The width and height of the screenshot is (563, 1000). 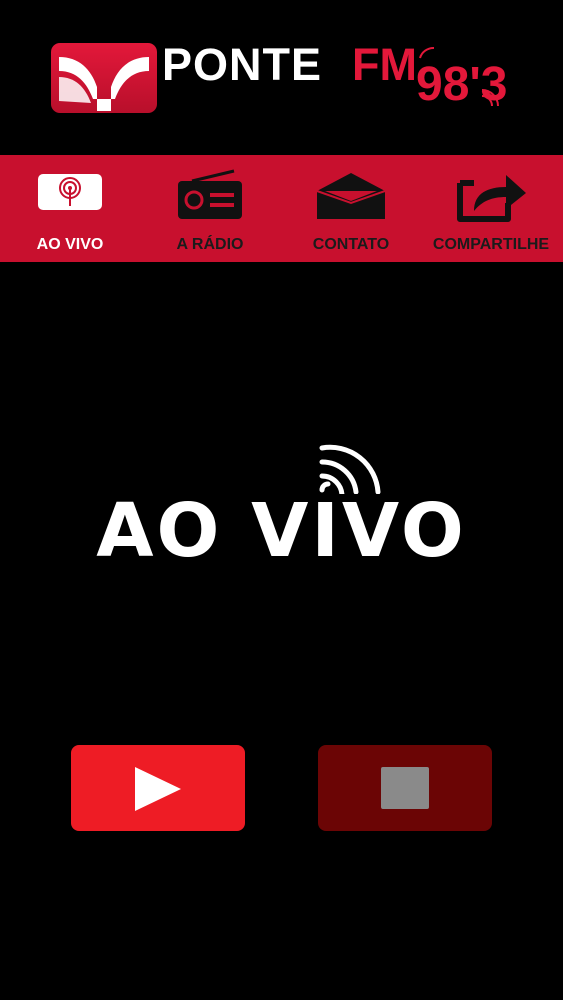 What do you see at coordinates (281, 531) in the screenshot?
I see `live-heading: AO VIVO` at bounding box center [281, 531].